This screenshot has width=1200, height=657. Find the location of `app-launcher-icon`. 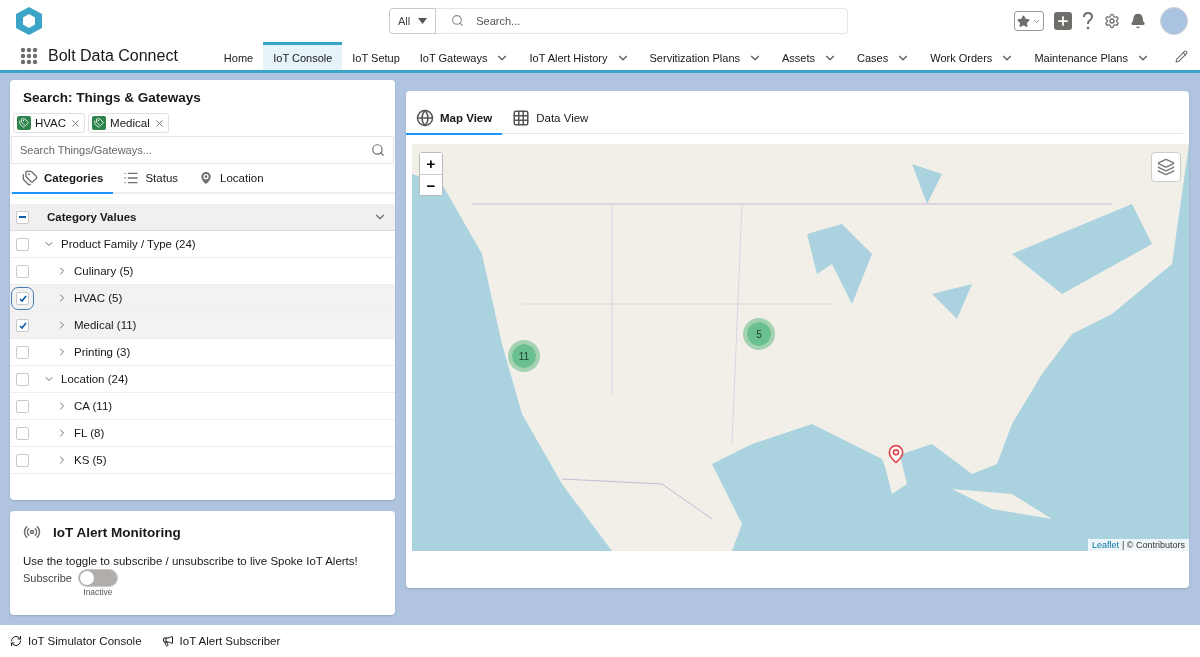

app-launcher-icon is located at coordinates (29, 56).